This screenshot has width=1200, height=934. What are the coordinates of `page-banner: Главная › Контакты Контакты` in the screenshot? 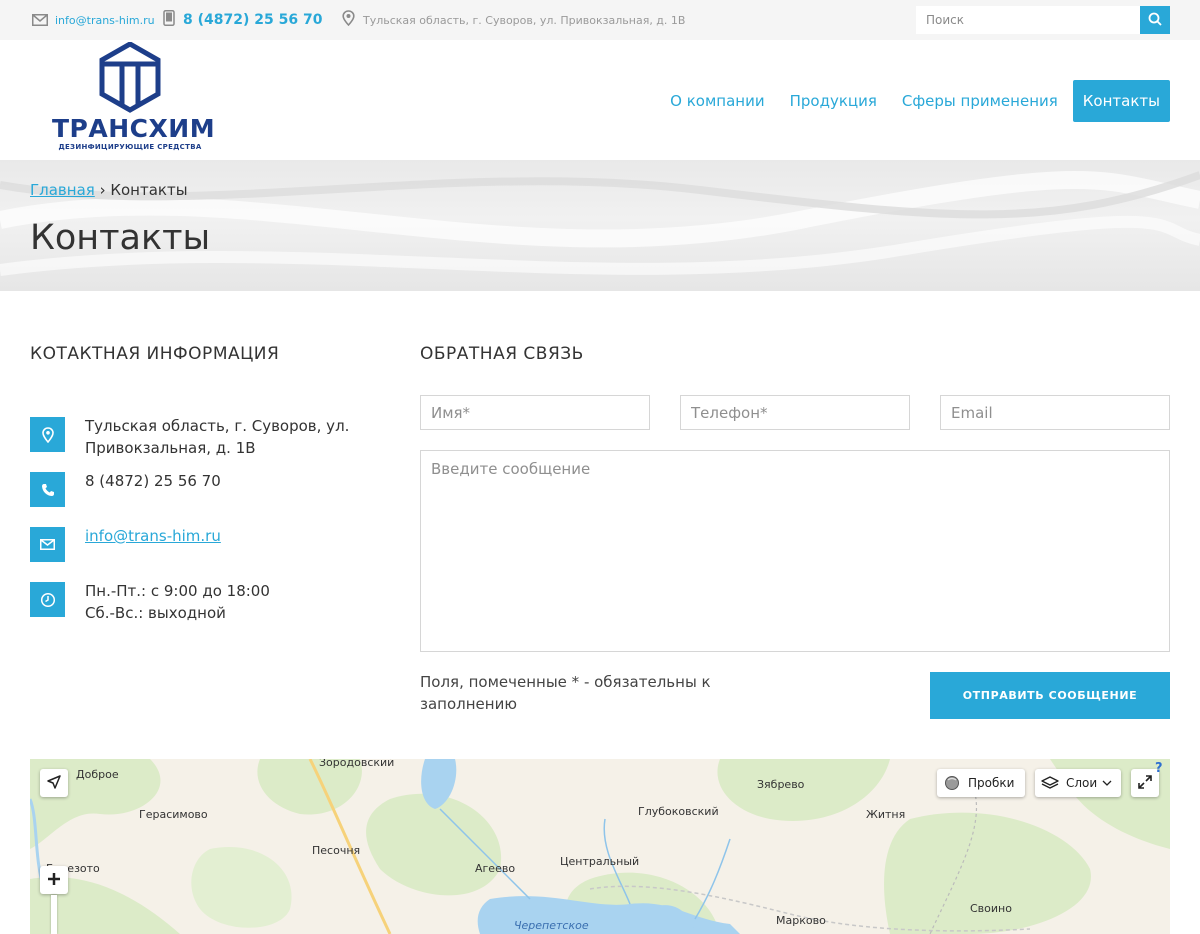 It's located at (600, 225).